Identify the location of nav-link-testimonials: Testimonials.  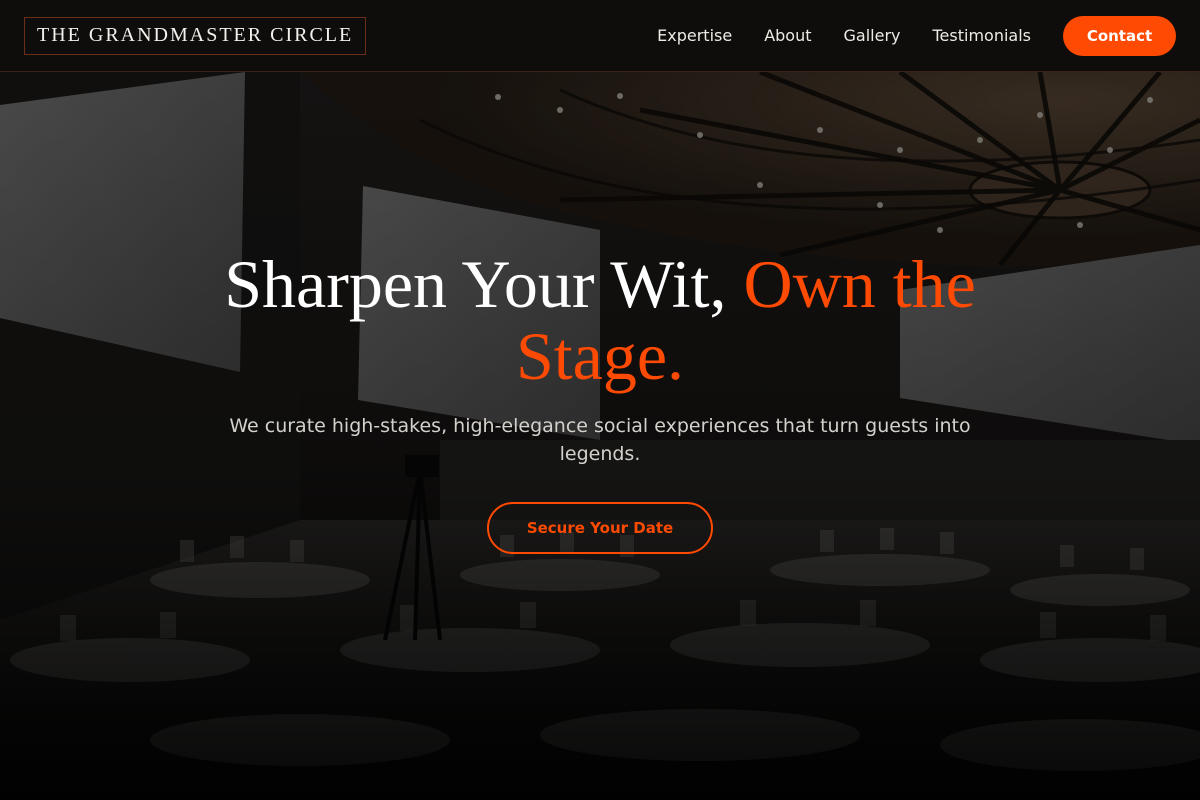
(982, 35).